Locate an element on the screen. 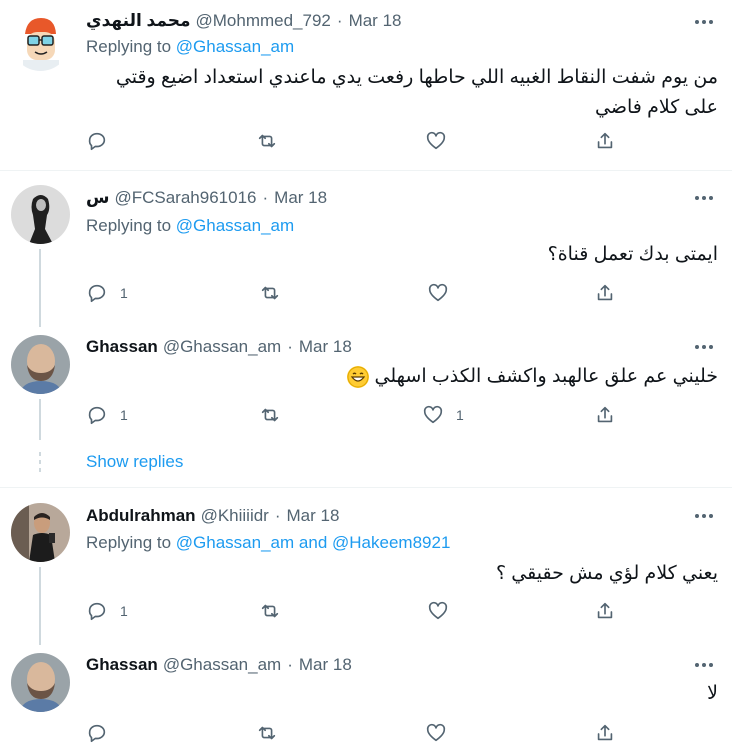  tweet-header: Abdulrahman @Khiiiidr · Mar 18 is located at coordinates (212, 516).